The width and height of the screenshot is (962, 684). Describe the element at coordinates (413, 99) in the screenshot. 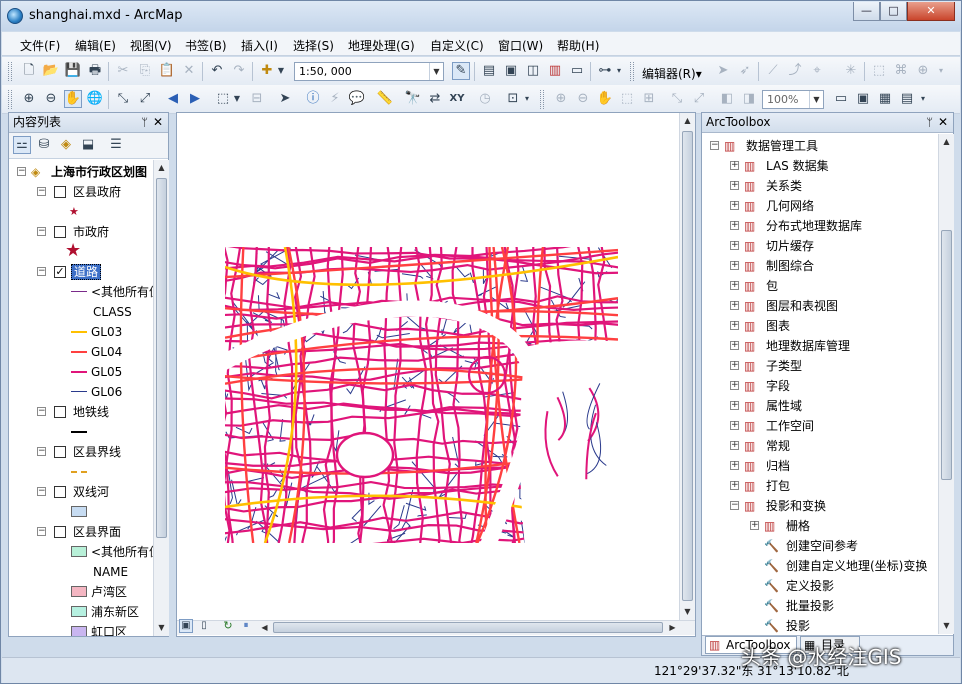

I see `find-binoculars-icon: 🔭` at that location.